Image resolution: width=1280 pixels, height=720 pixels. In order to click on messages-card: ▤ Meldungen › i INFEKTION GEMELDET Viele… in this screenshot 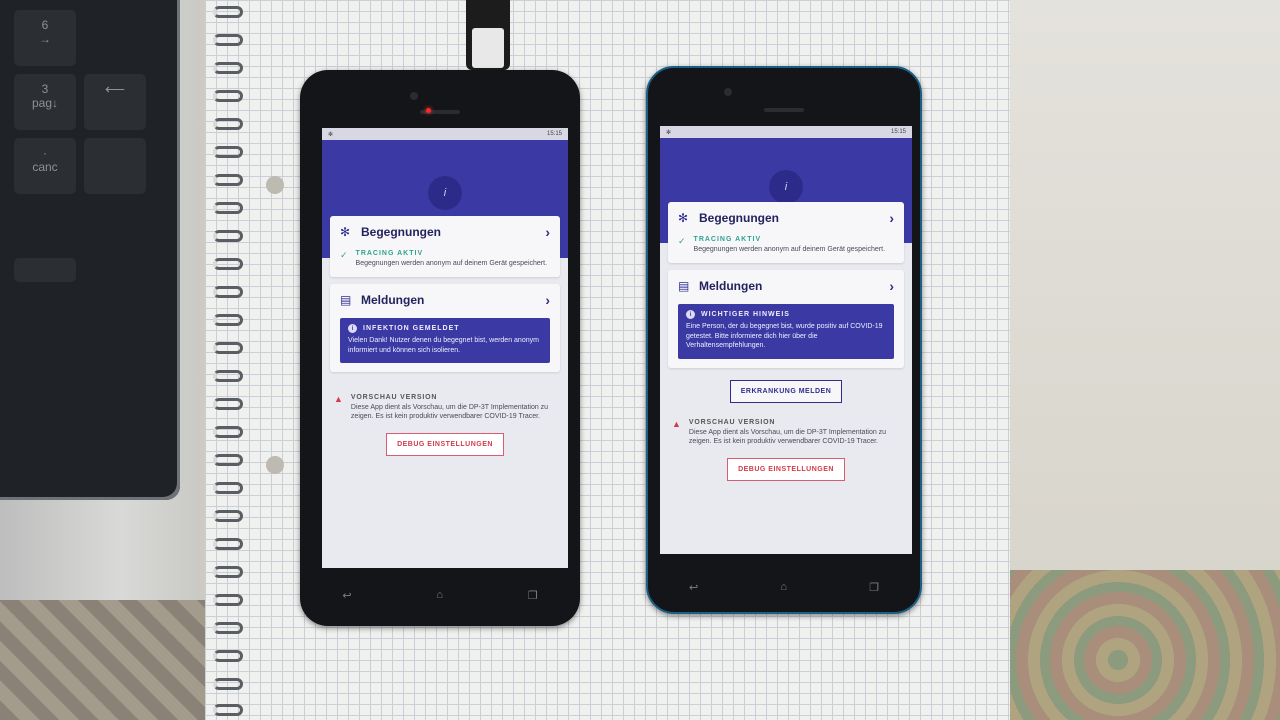, I will do `click(445, 328)`.